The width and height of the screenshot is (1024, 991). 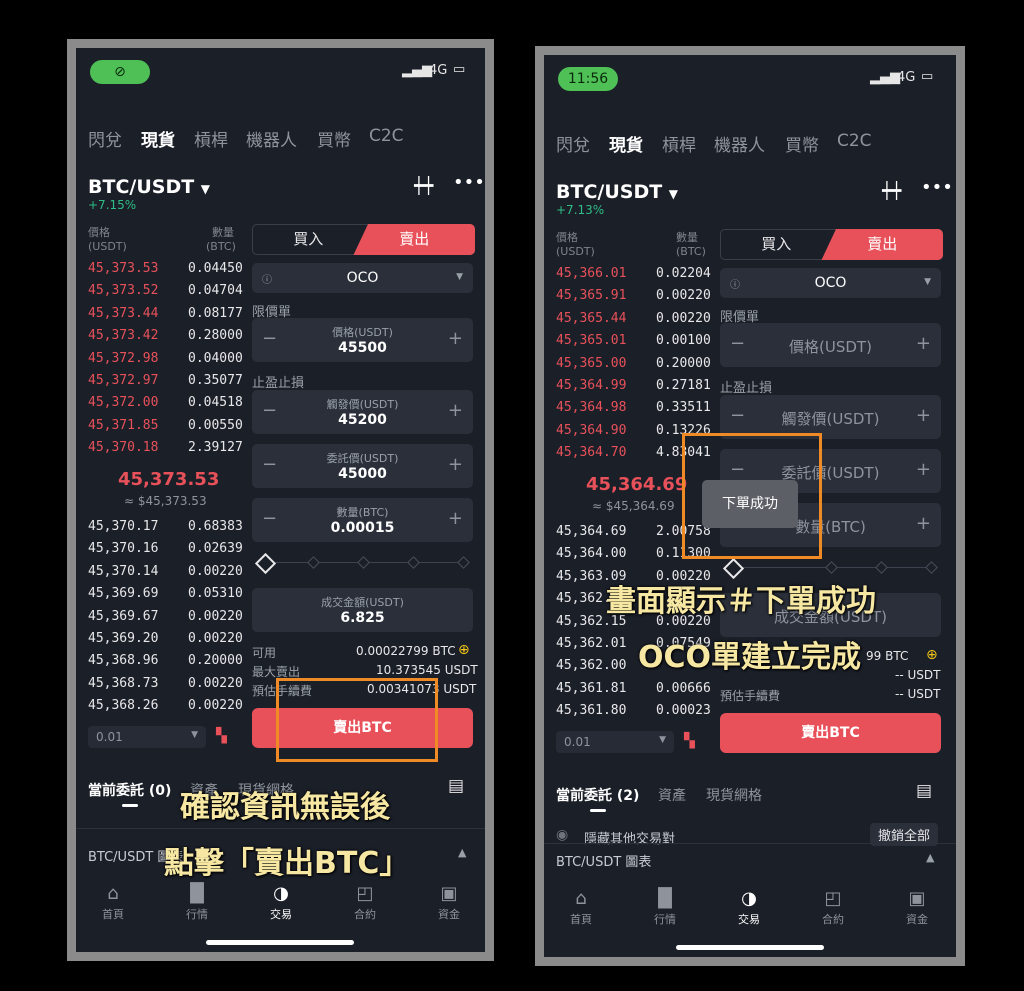 What do you see at coordinates (215, 526) in the screenshot?
I see `order-quantity: 0.68383` at bounding box center [215, 526].